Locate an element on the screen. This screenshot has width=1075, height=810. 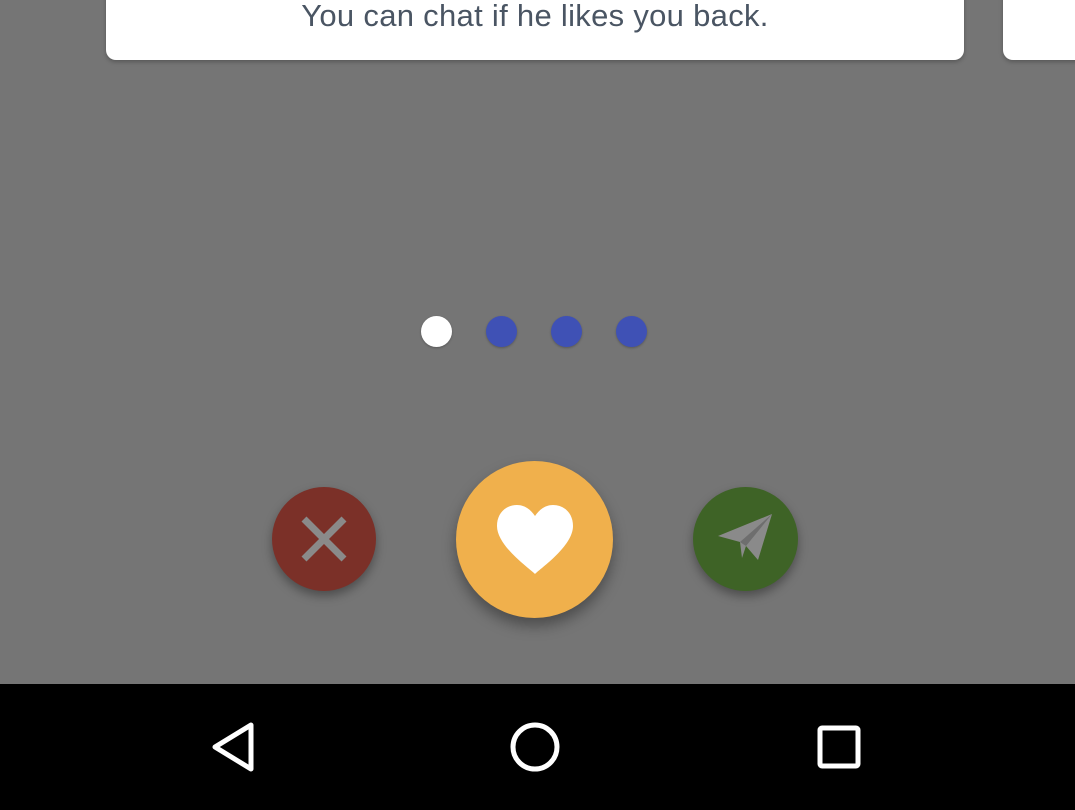
back-triangle-icon is located at coordinates (233, 747).